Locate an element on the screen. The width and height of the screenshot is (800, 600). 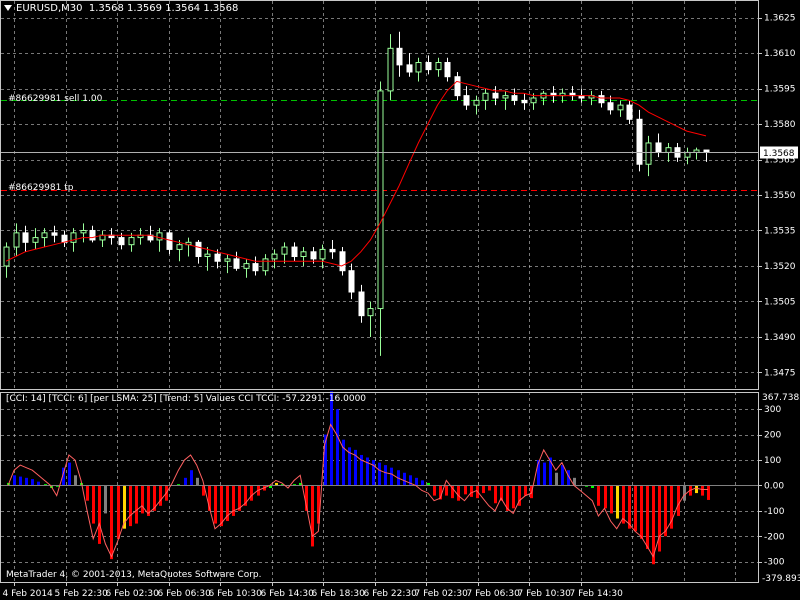
time-tick-label: 6 Feb 14:30 is located at coordinates (288, 594).